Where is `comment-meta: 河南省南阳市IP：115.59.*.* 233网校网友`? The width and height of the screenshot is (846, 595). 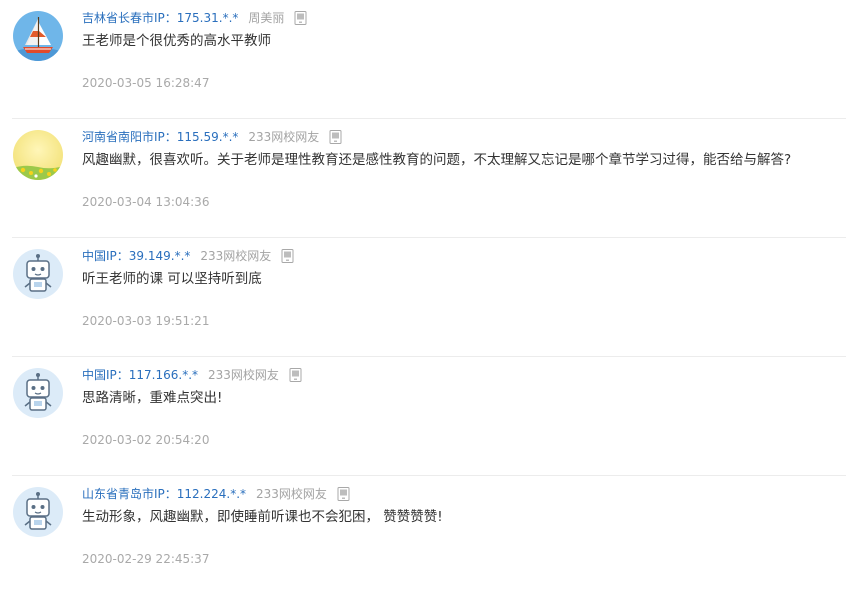
comment-meta: 河南省南阳市IP：115.59.*.* 233网校网友 is located at coordinates (212, 137).